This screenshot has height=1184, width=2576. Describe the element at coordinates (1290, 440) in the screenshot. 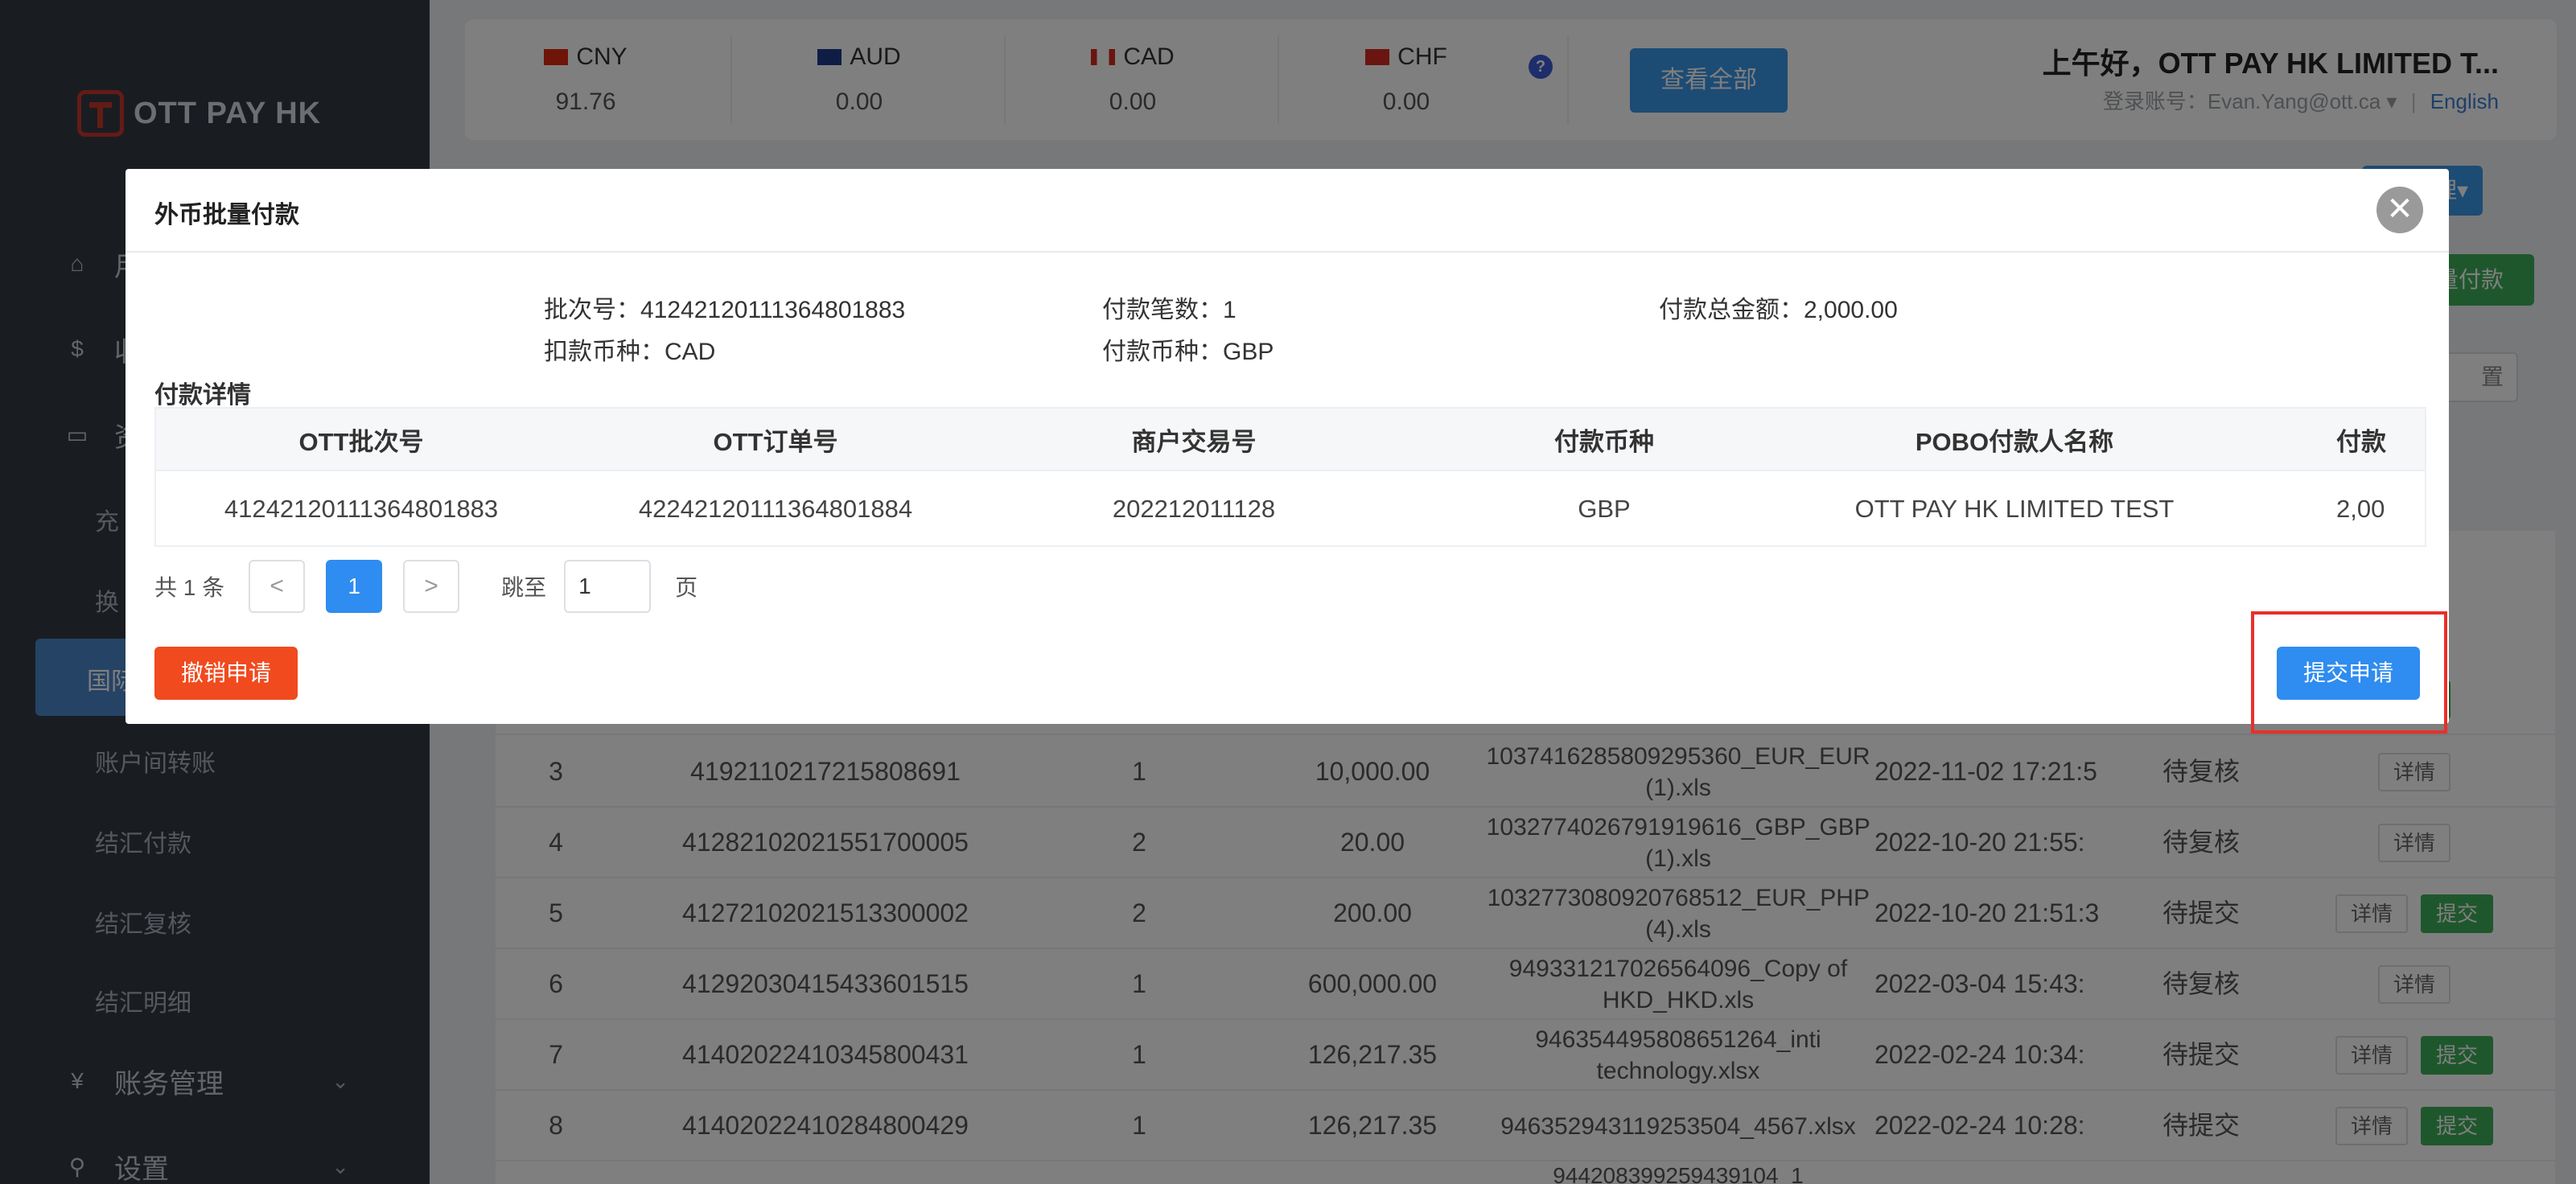

I see `table-header: OTT批次号 OTT订单号 商户交易号 付款币种 POBO付款人名称 付款` at that location.